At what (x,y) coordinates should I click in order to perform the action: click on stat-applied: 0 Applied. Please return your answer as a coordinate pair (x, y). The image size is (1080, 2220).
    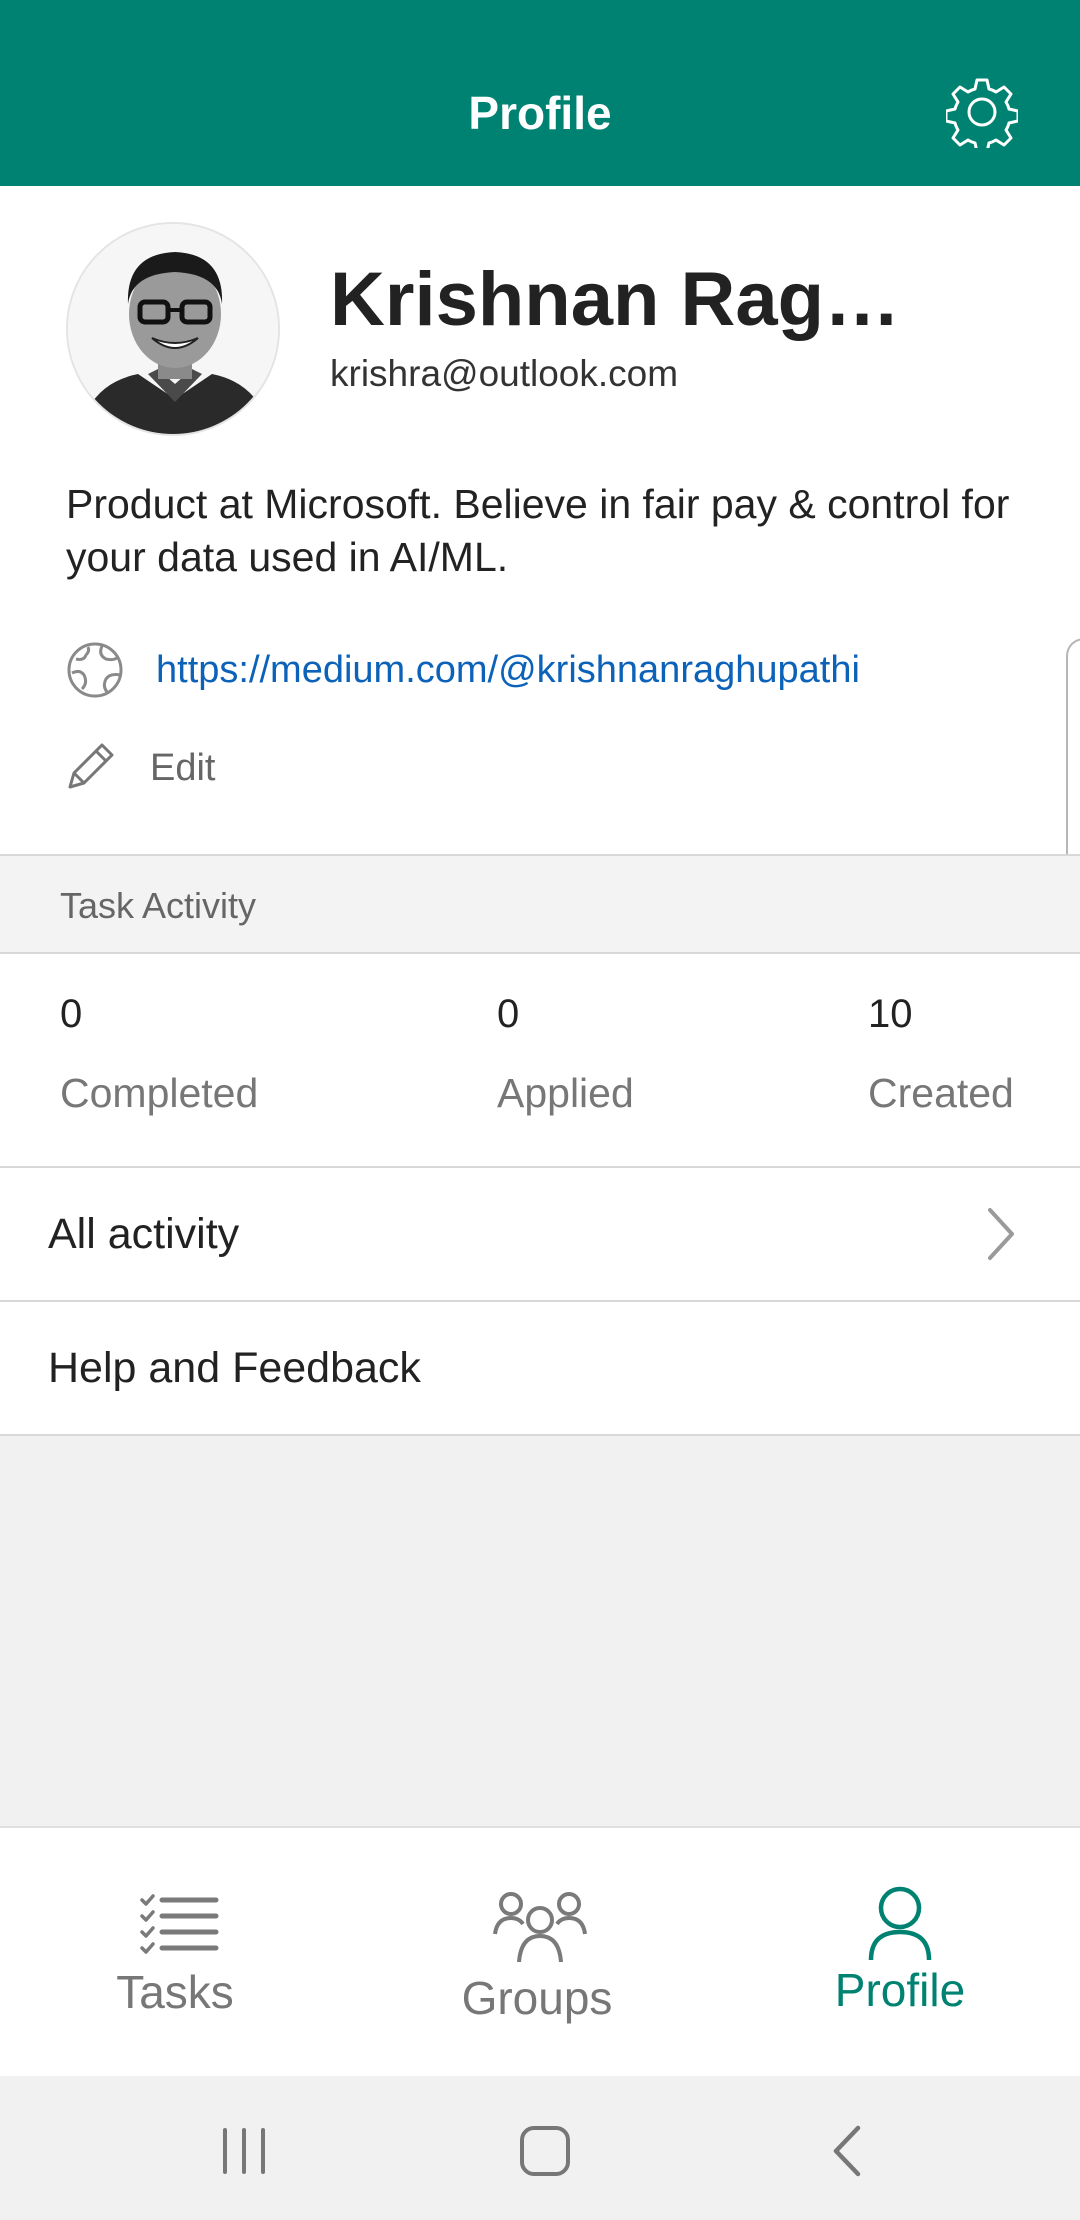
    Looking at the image, I should click on (565, 1054).